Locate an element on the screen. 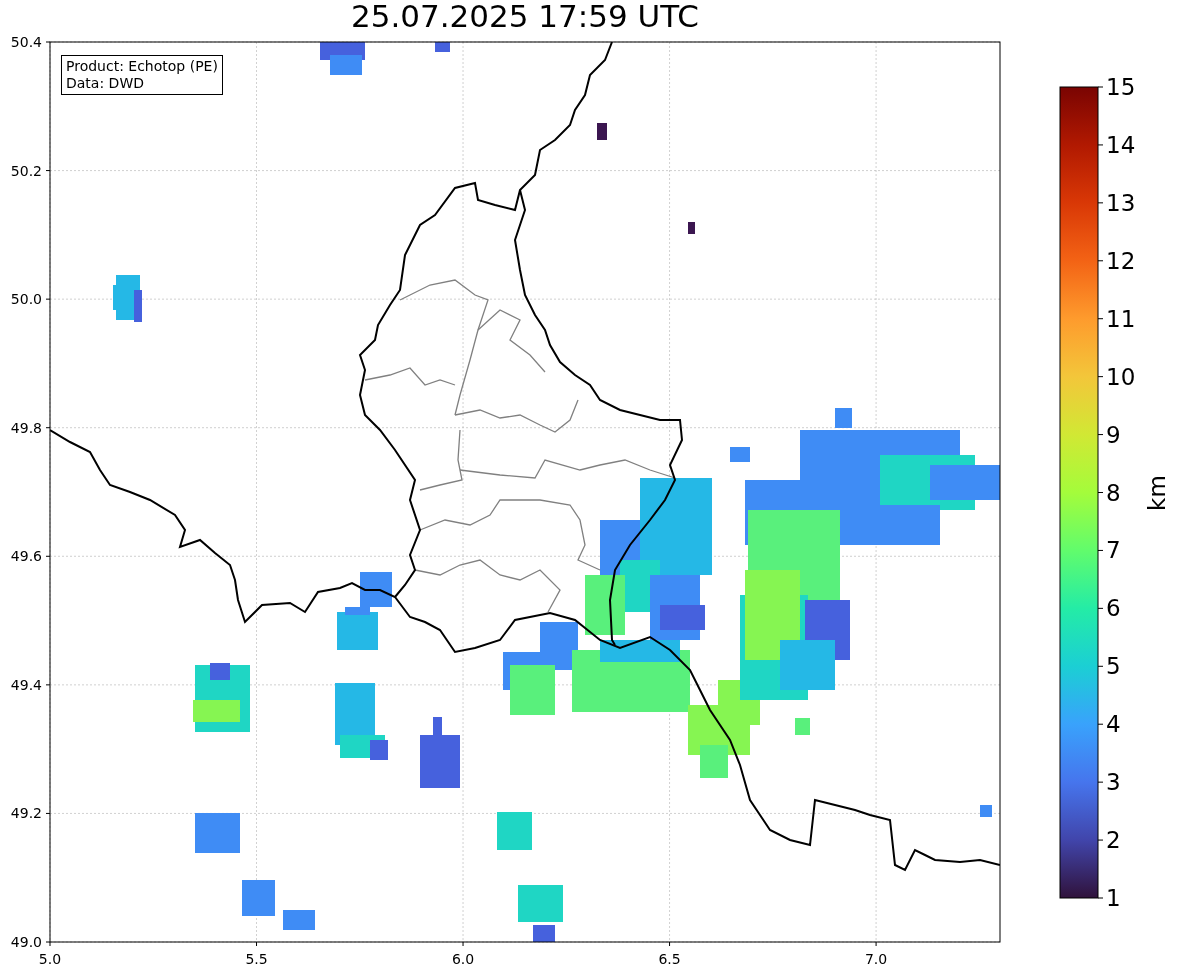 The height and width of the screenshot is (976, 1178). colorbar-tick-label: 6 is located at coordinates (1113, 608).